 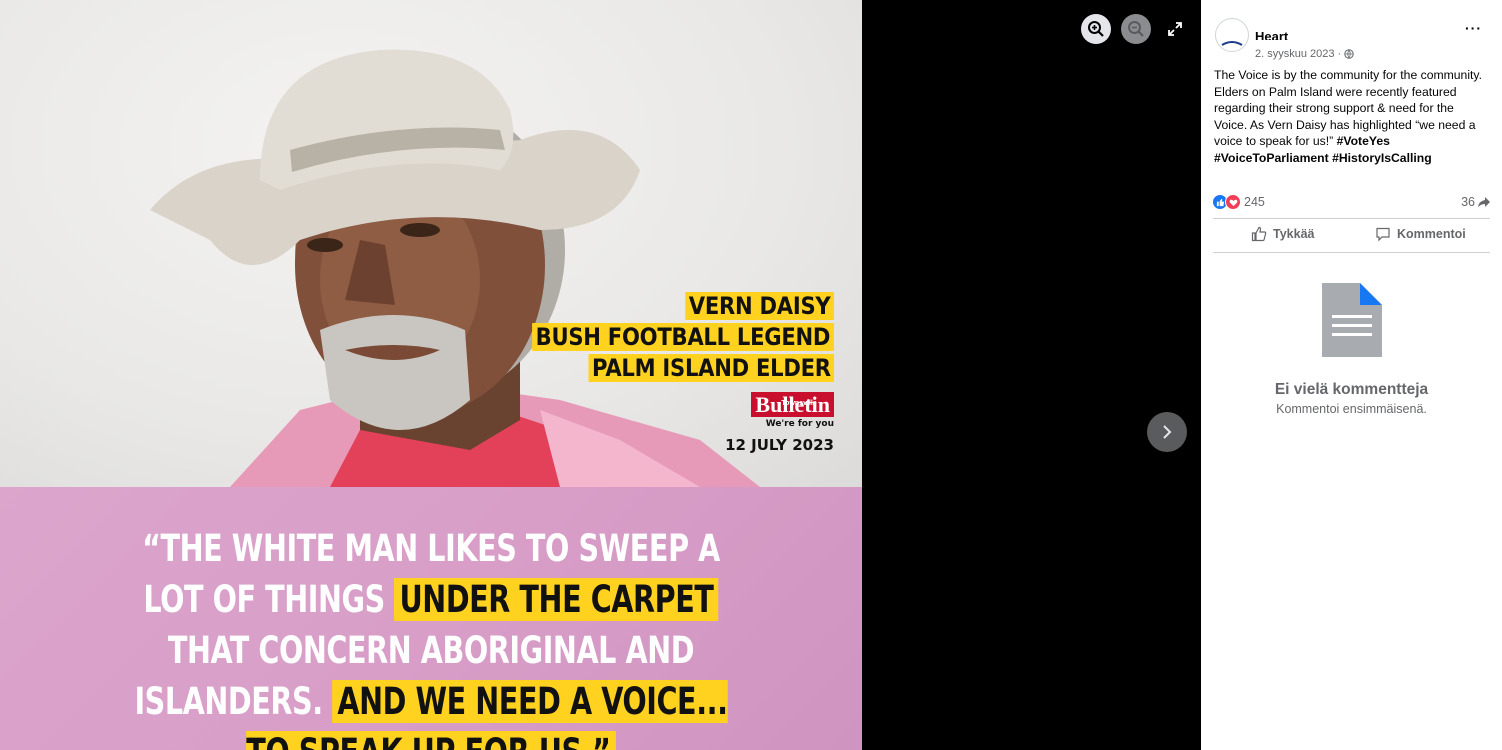 What do you see at coordinates (1233, 202) in the screenshot?
I see `love-reaction-icon` at bounding box center [1233, 202].